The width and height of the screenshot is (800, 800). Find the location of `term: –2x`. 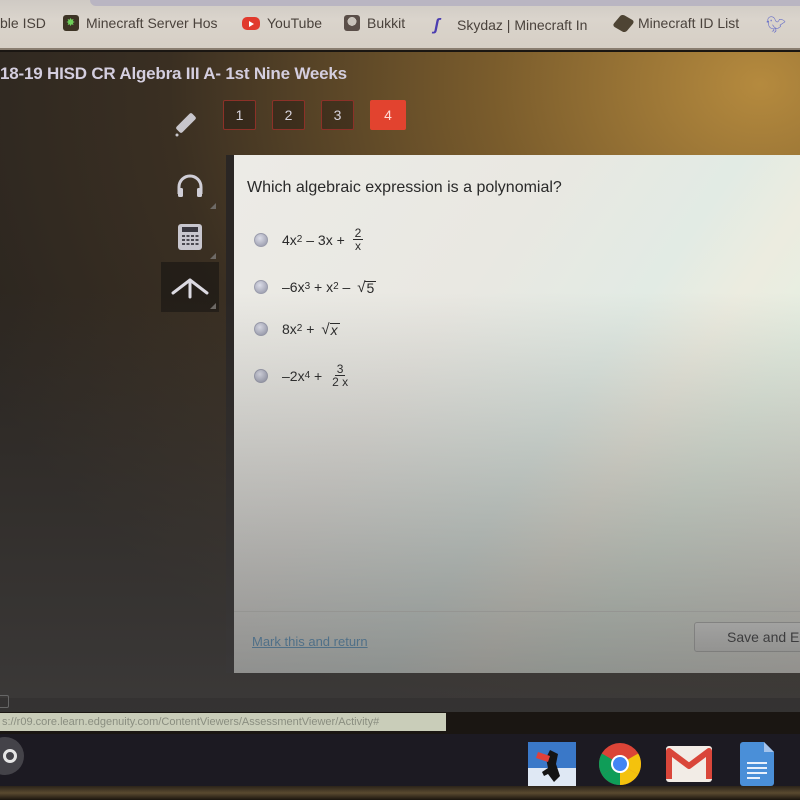

term: –2x is located at coordinates (293, 375).